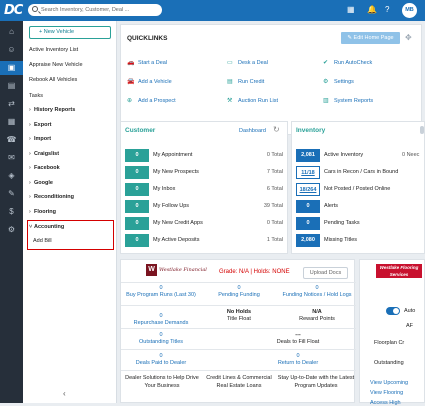 The height and width of the screenshot is (406, 425). I want to click on customer-title: Customer, so click(140, 130).